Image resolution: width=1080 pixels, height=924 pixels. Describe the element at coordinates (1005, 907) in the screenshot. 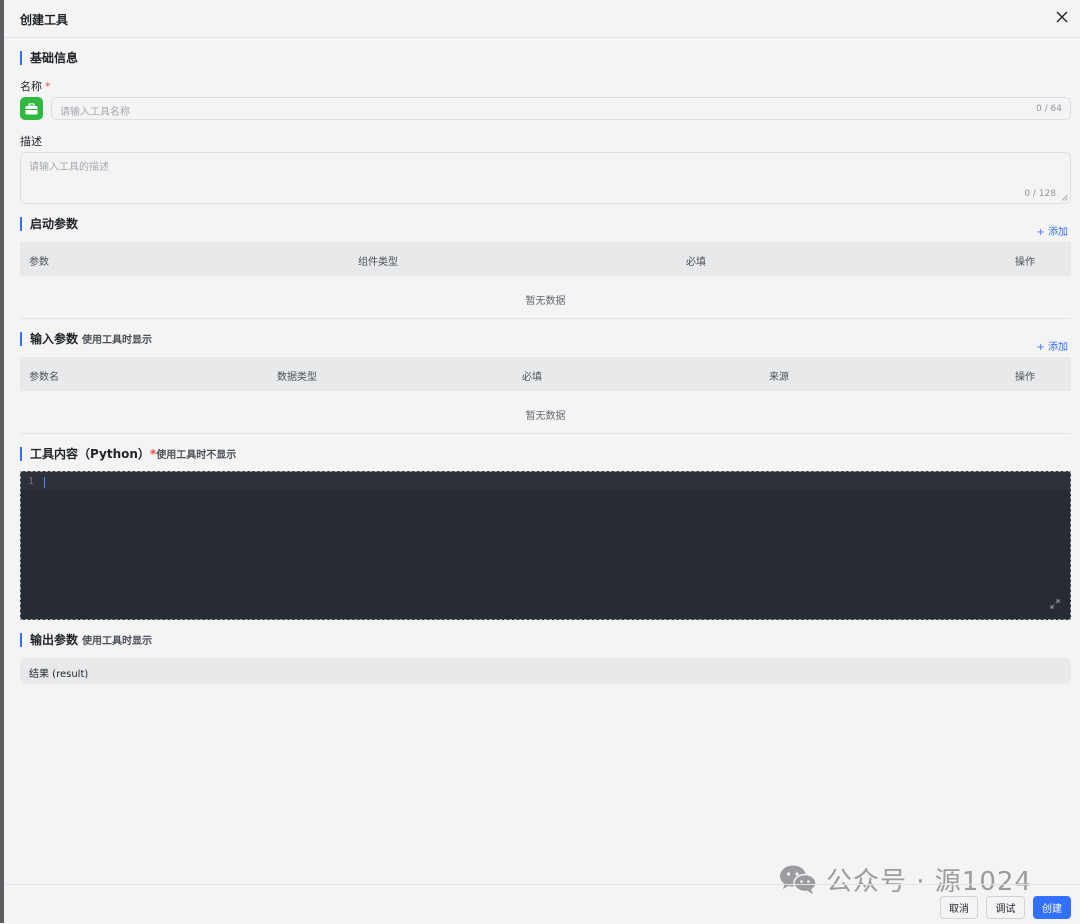

I see `debug-button: 调试` at that location.